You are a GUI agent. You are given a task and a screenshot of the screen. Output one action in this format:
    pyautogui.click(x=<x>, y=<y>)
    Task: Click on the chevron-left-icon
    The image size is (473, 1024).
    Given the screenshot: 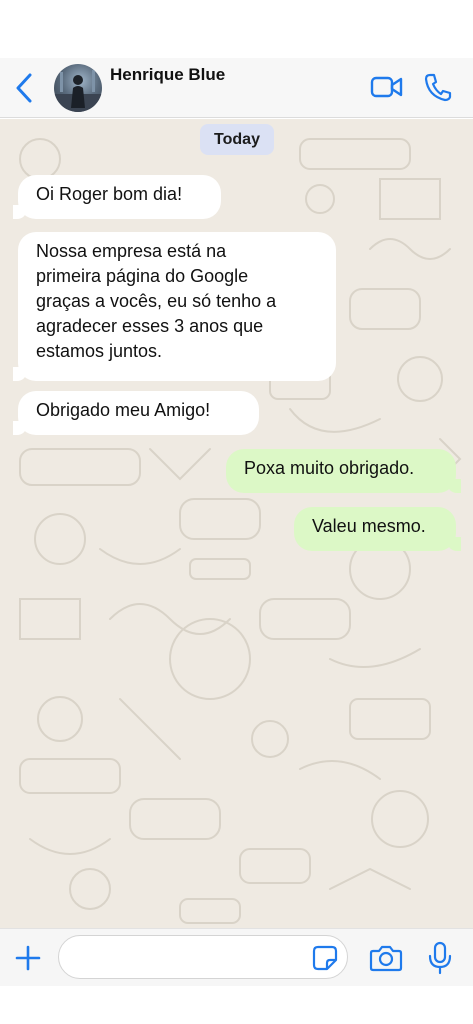 What is the action you would take?
    pyautogui.click(x=24, y=88)
    